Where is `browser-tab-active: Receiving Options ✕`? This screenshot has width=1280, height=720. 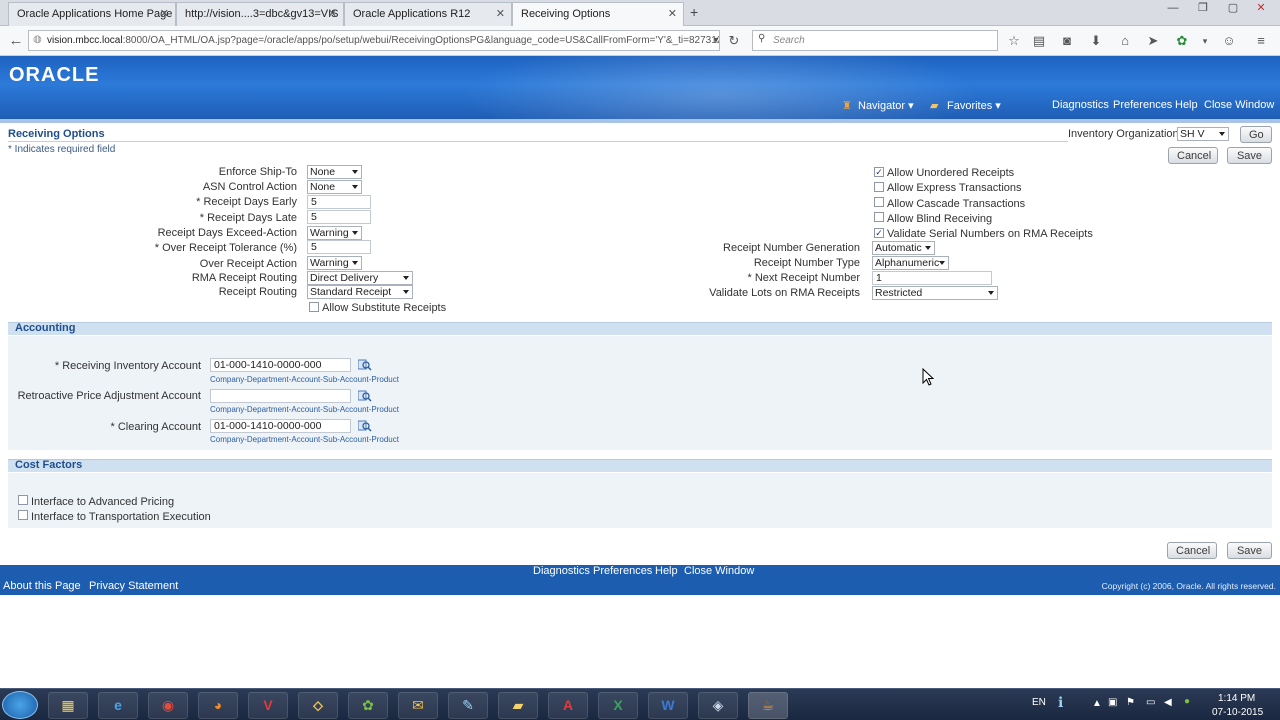
browser-tab-active: Receiving Options ✕ is located at coordinates (598, 14).